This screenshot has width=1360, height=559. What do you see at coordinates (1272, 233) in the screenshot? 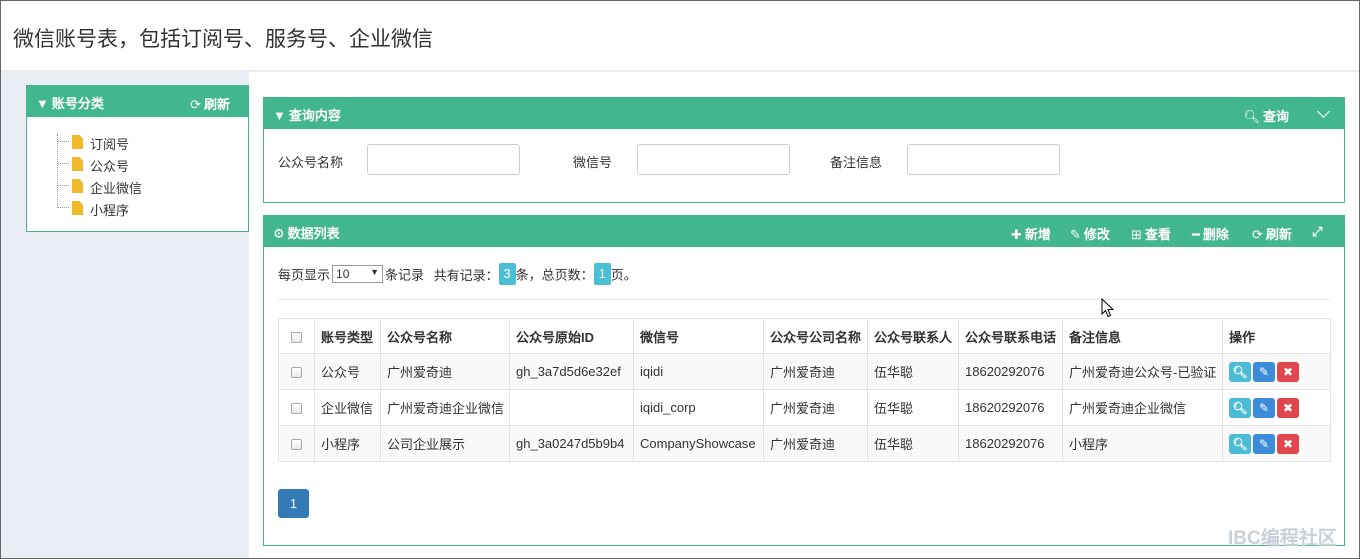
I see `refresh-button: ⟳ 刷新` at bounding box center [1272, 233].